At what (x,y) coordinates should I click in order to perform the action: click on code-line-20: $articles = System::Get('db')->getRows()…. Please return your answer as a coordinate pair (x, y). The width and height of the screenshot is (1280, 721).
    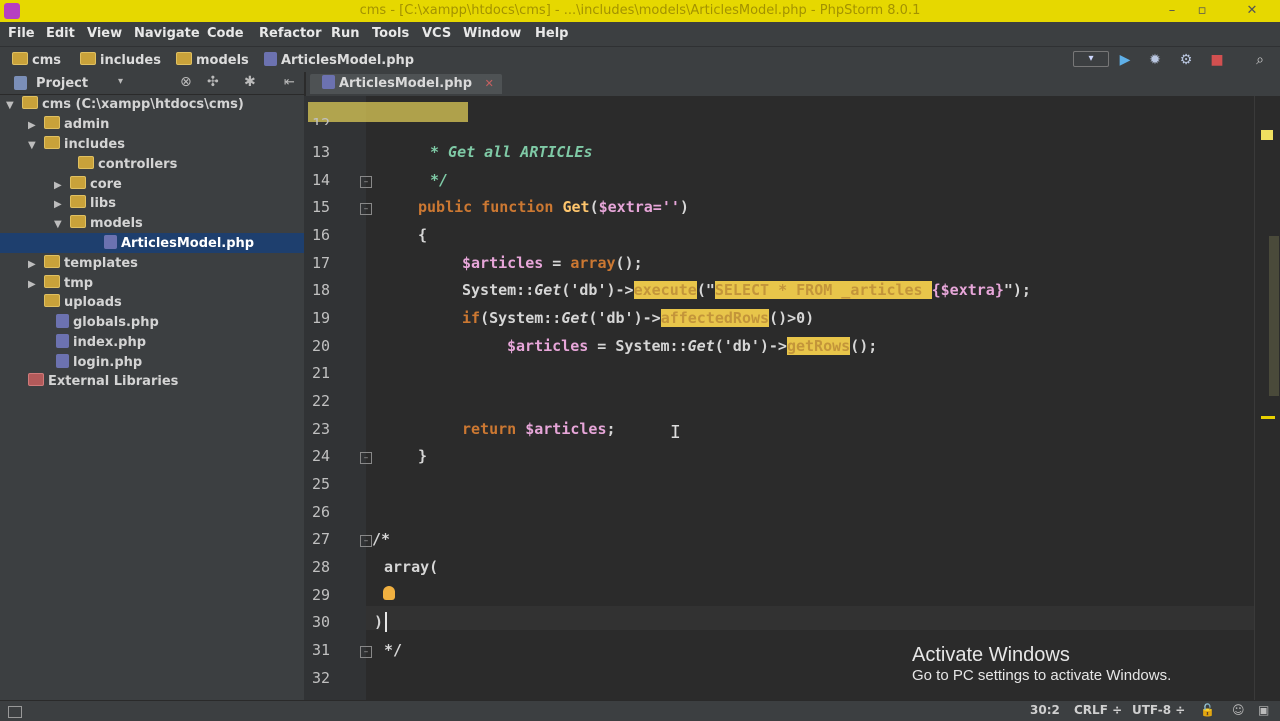
    Looking at the image, I should click on (692, 346).